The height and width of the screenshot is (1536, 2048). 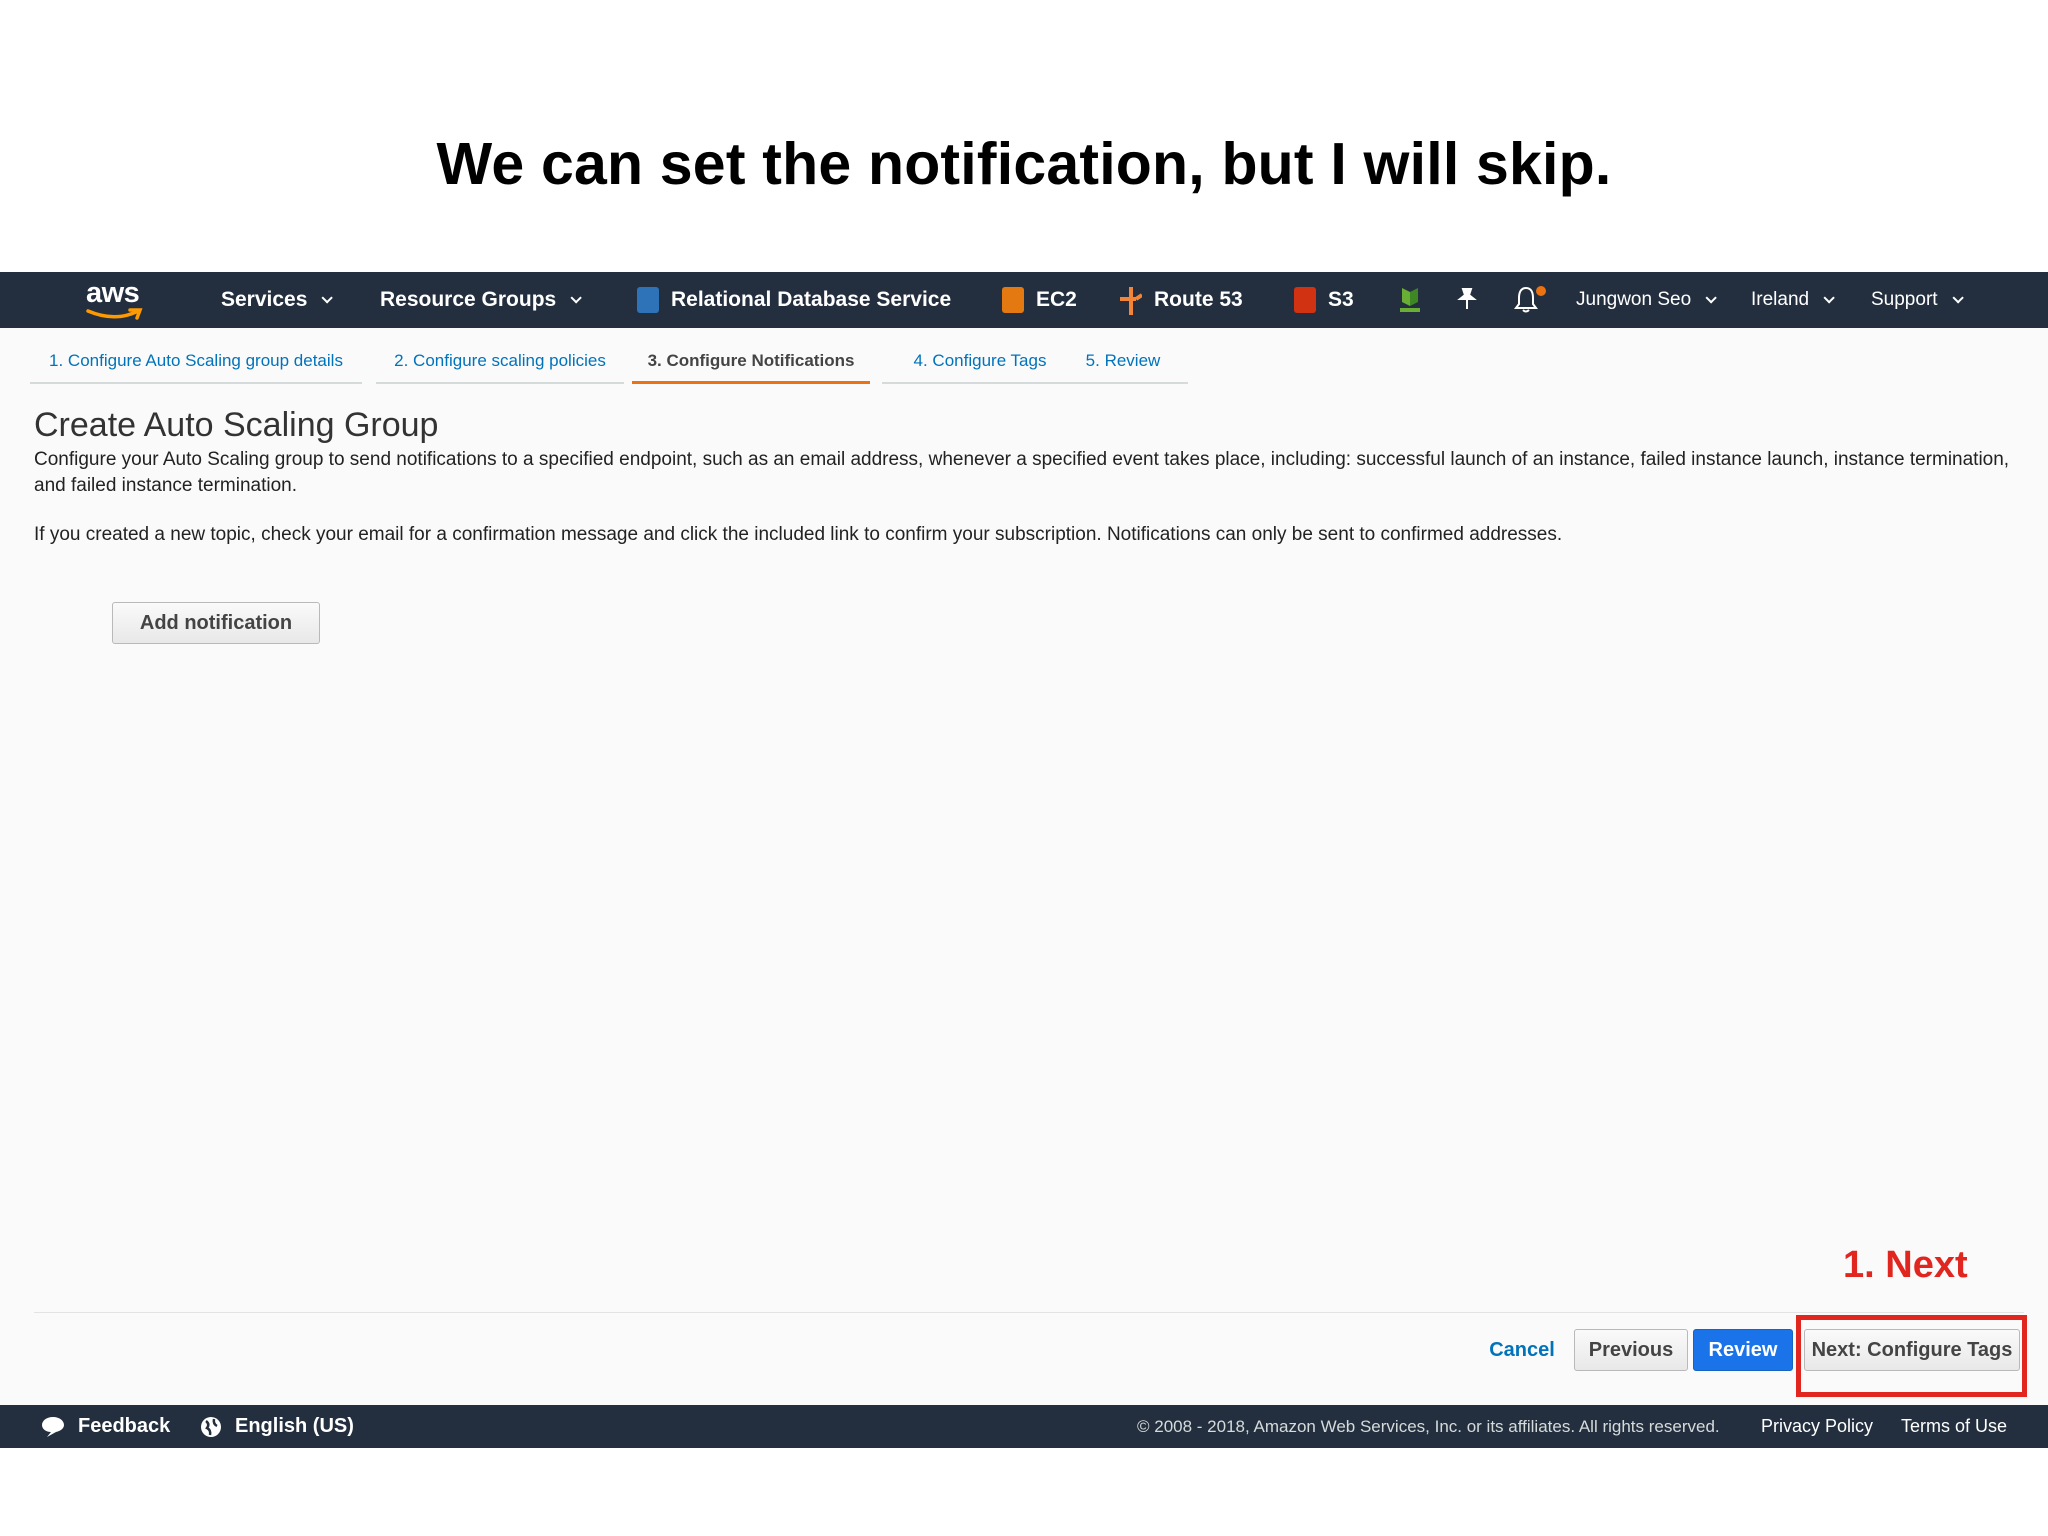 What do you see at coordinates (105, 1426) in the screenshot?
I see `feedback-link: Feedback` at bounding box center [105, 1426].